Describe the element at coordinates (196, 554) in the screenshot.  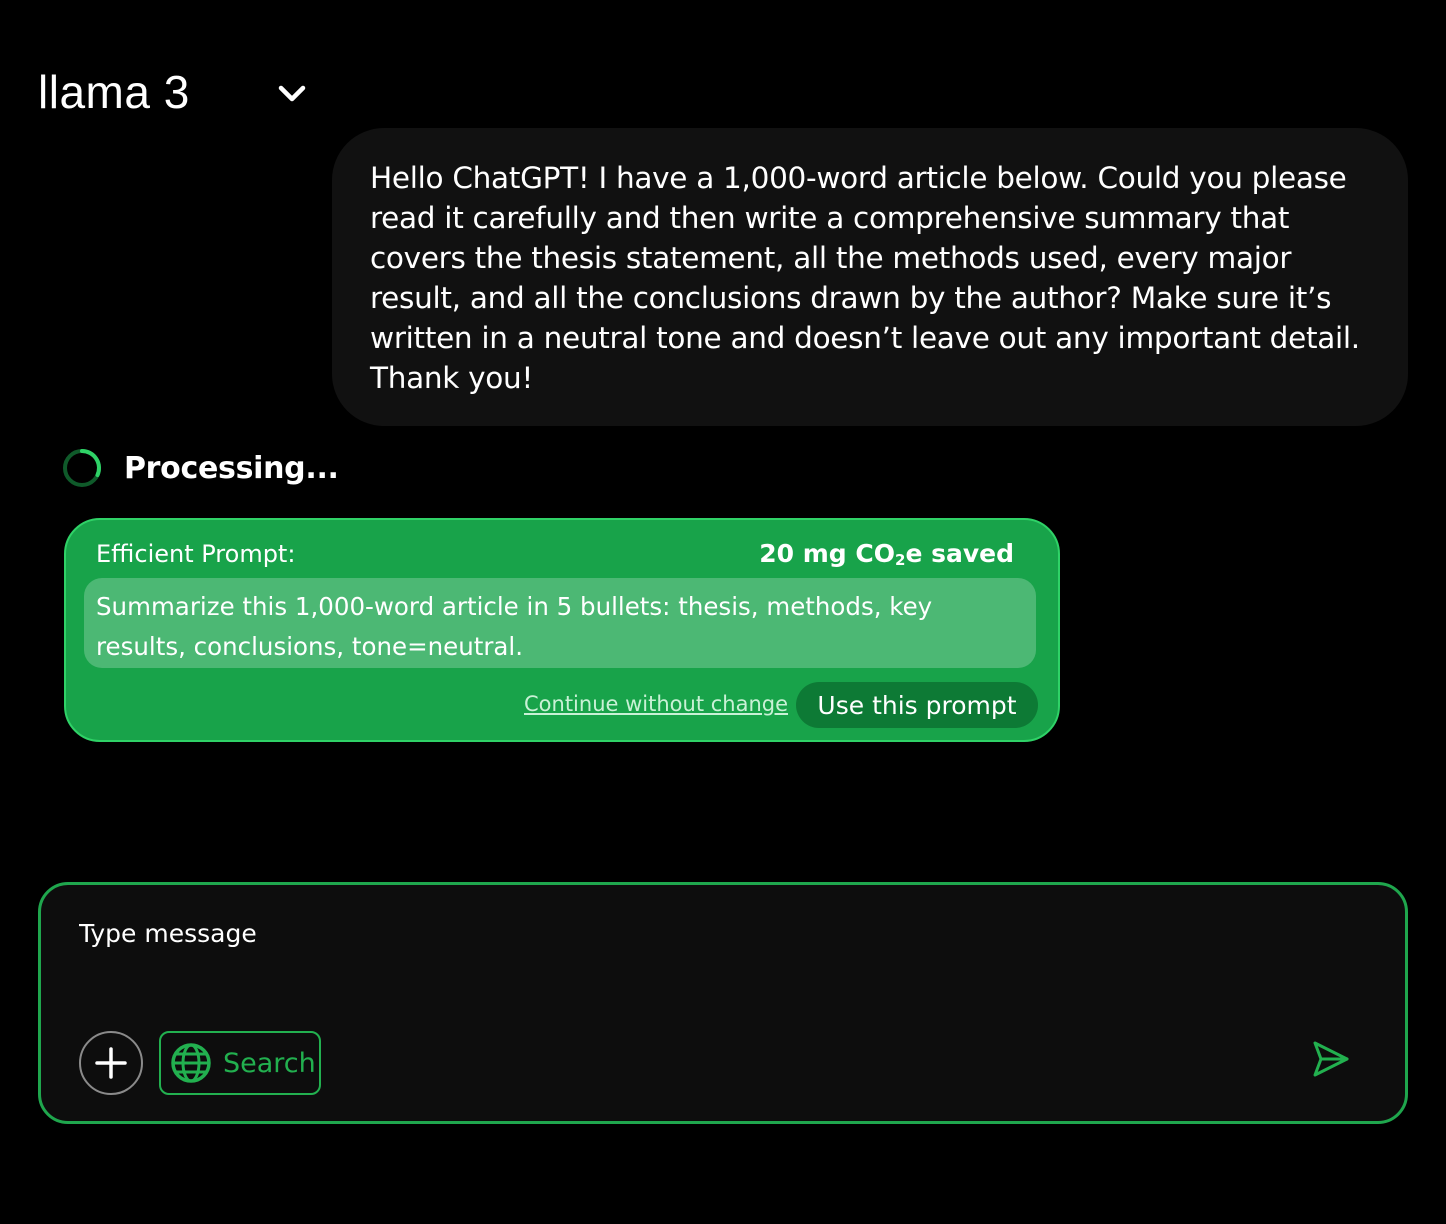
I see `efficient-prompt-heading: Efficient Prompt:` at that location.